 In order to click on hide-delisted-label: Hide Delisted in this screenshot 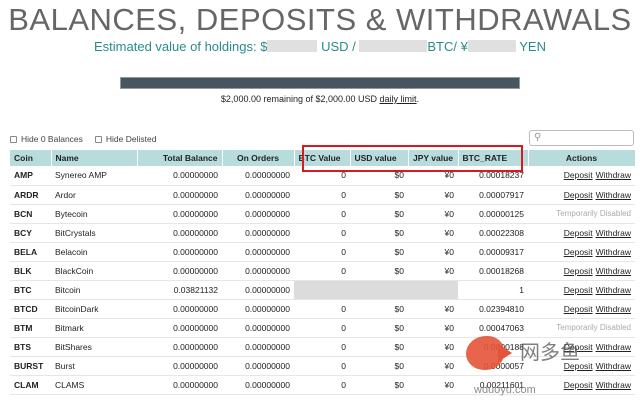, I will do `click(131, 139)`.